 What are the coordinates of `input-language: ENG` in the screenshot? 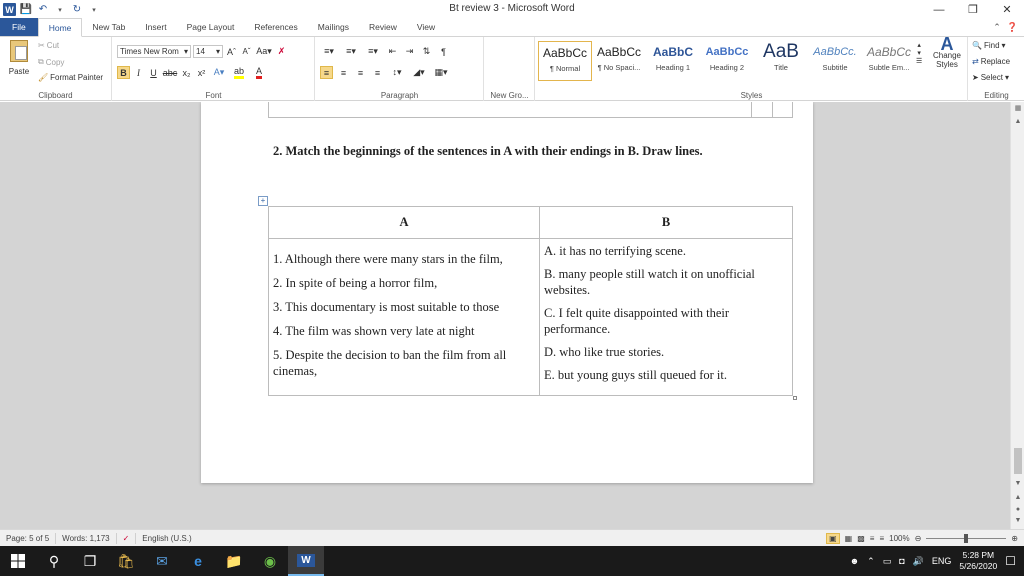 It's located at (942, 561).